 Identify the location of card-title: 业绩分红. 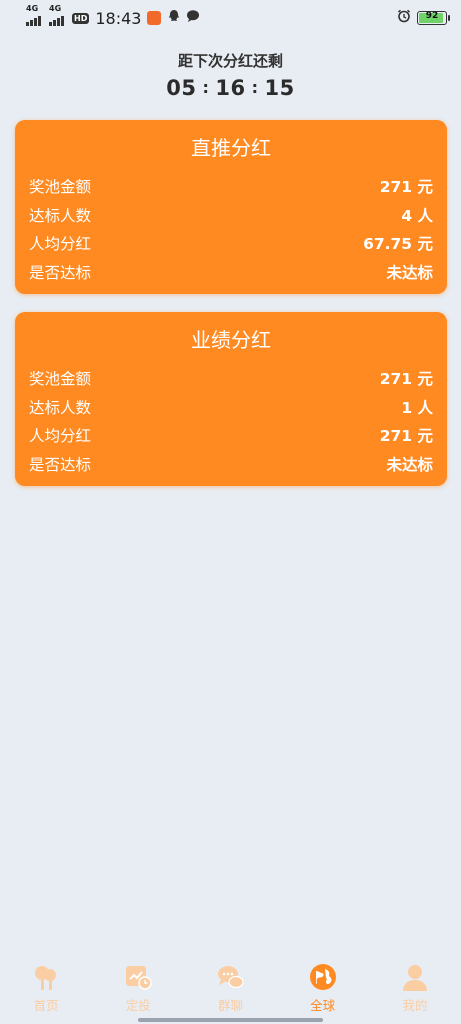
(231, 340).